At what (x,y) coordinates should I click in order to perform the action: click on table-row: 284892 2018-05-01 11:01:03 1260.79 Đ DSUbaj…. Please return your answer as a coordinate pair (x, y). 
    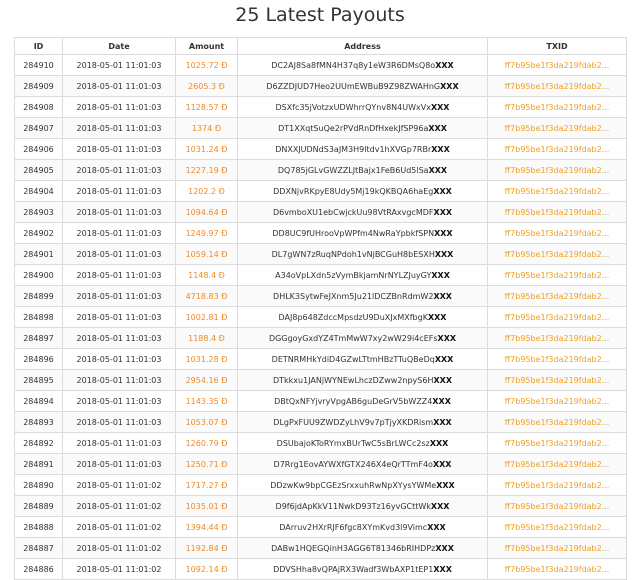
    Looking at the image, I should click on (320, 443).